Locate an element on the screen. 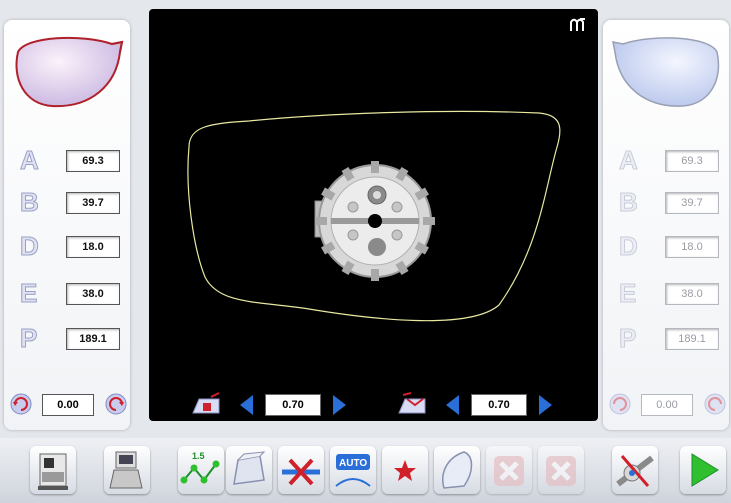  drill-points-icon: 1.5 is located at coordinates (200, 467).